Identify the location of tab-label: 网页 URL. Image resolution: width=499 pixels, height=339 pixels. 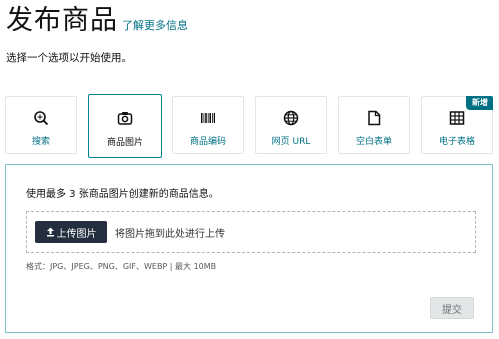
(291, 142).